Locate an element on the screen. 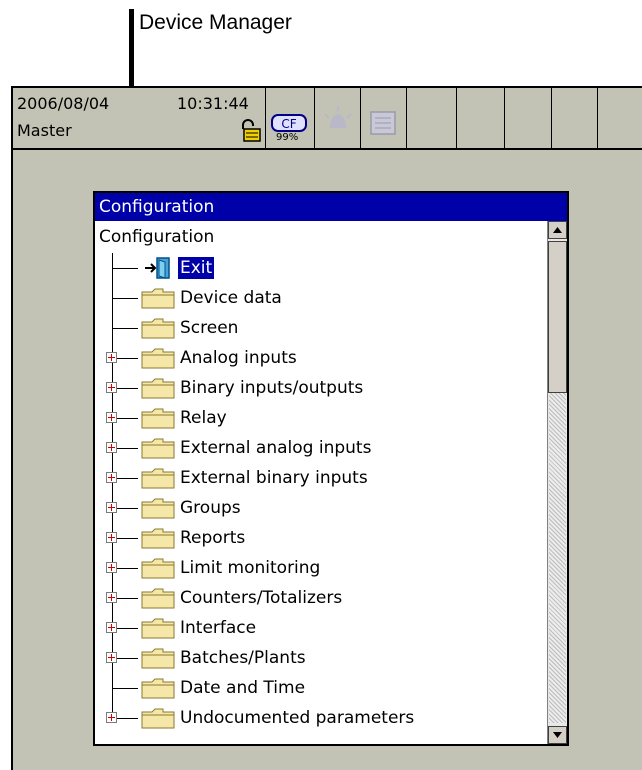 This screenshot has height=770, width=642. callout-label: Device Manager is located at coordinates (215, 22).